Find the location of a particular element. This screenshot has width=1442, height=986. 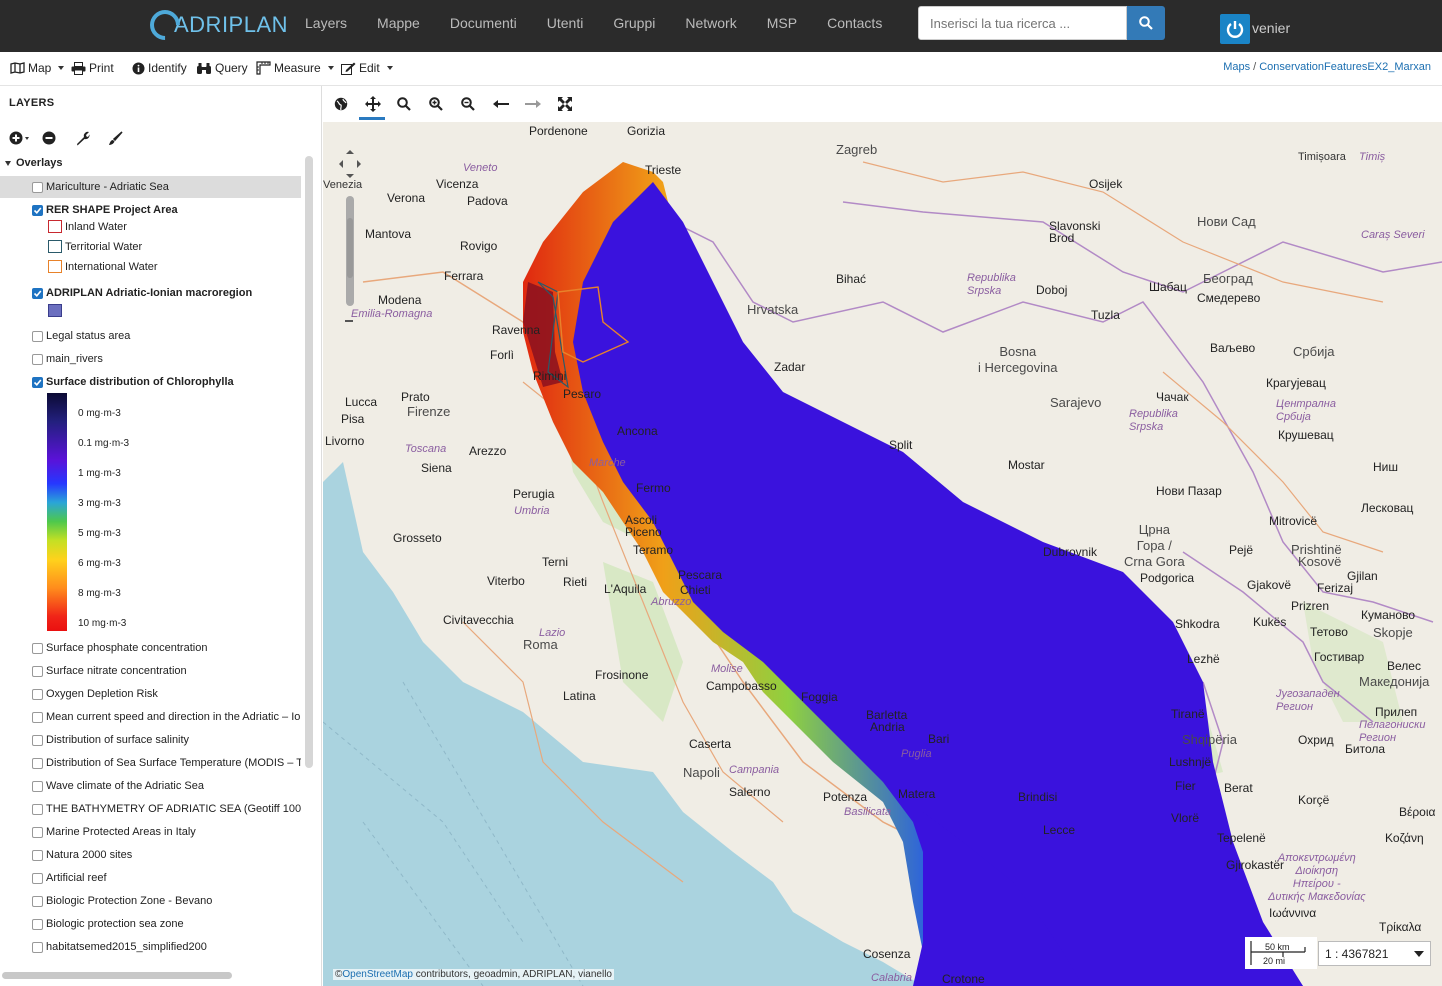

map-menu-button: Map is located at coordinates (37, 68).